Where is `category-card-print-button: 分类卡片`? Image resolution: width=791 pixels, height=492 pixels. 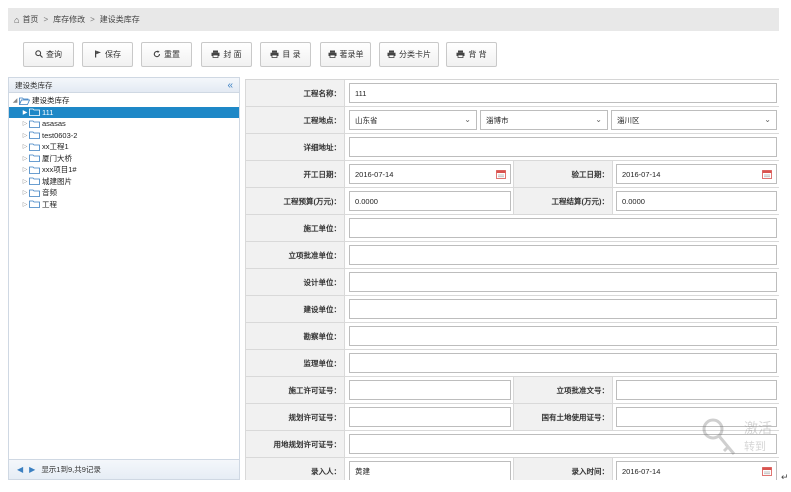
category-card-print-button: 分类卡片 is located at coordinates (409, 54).